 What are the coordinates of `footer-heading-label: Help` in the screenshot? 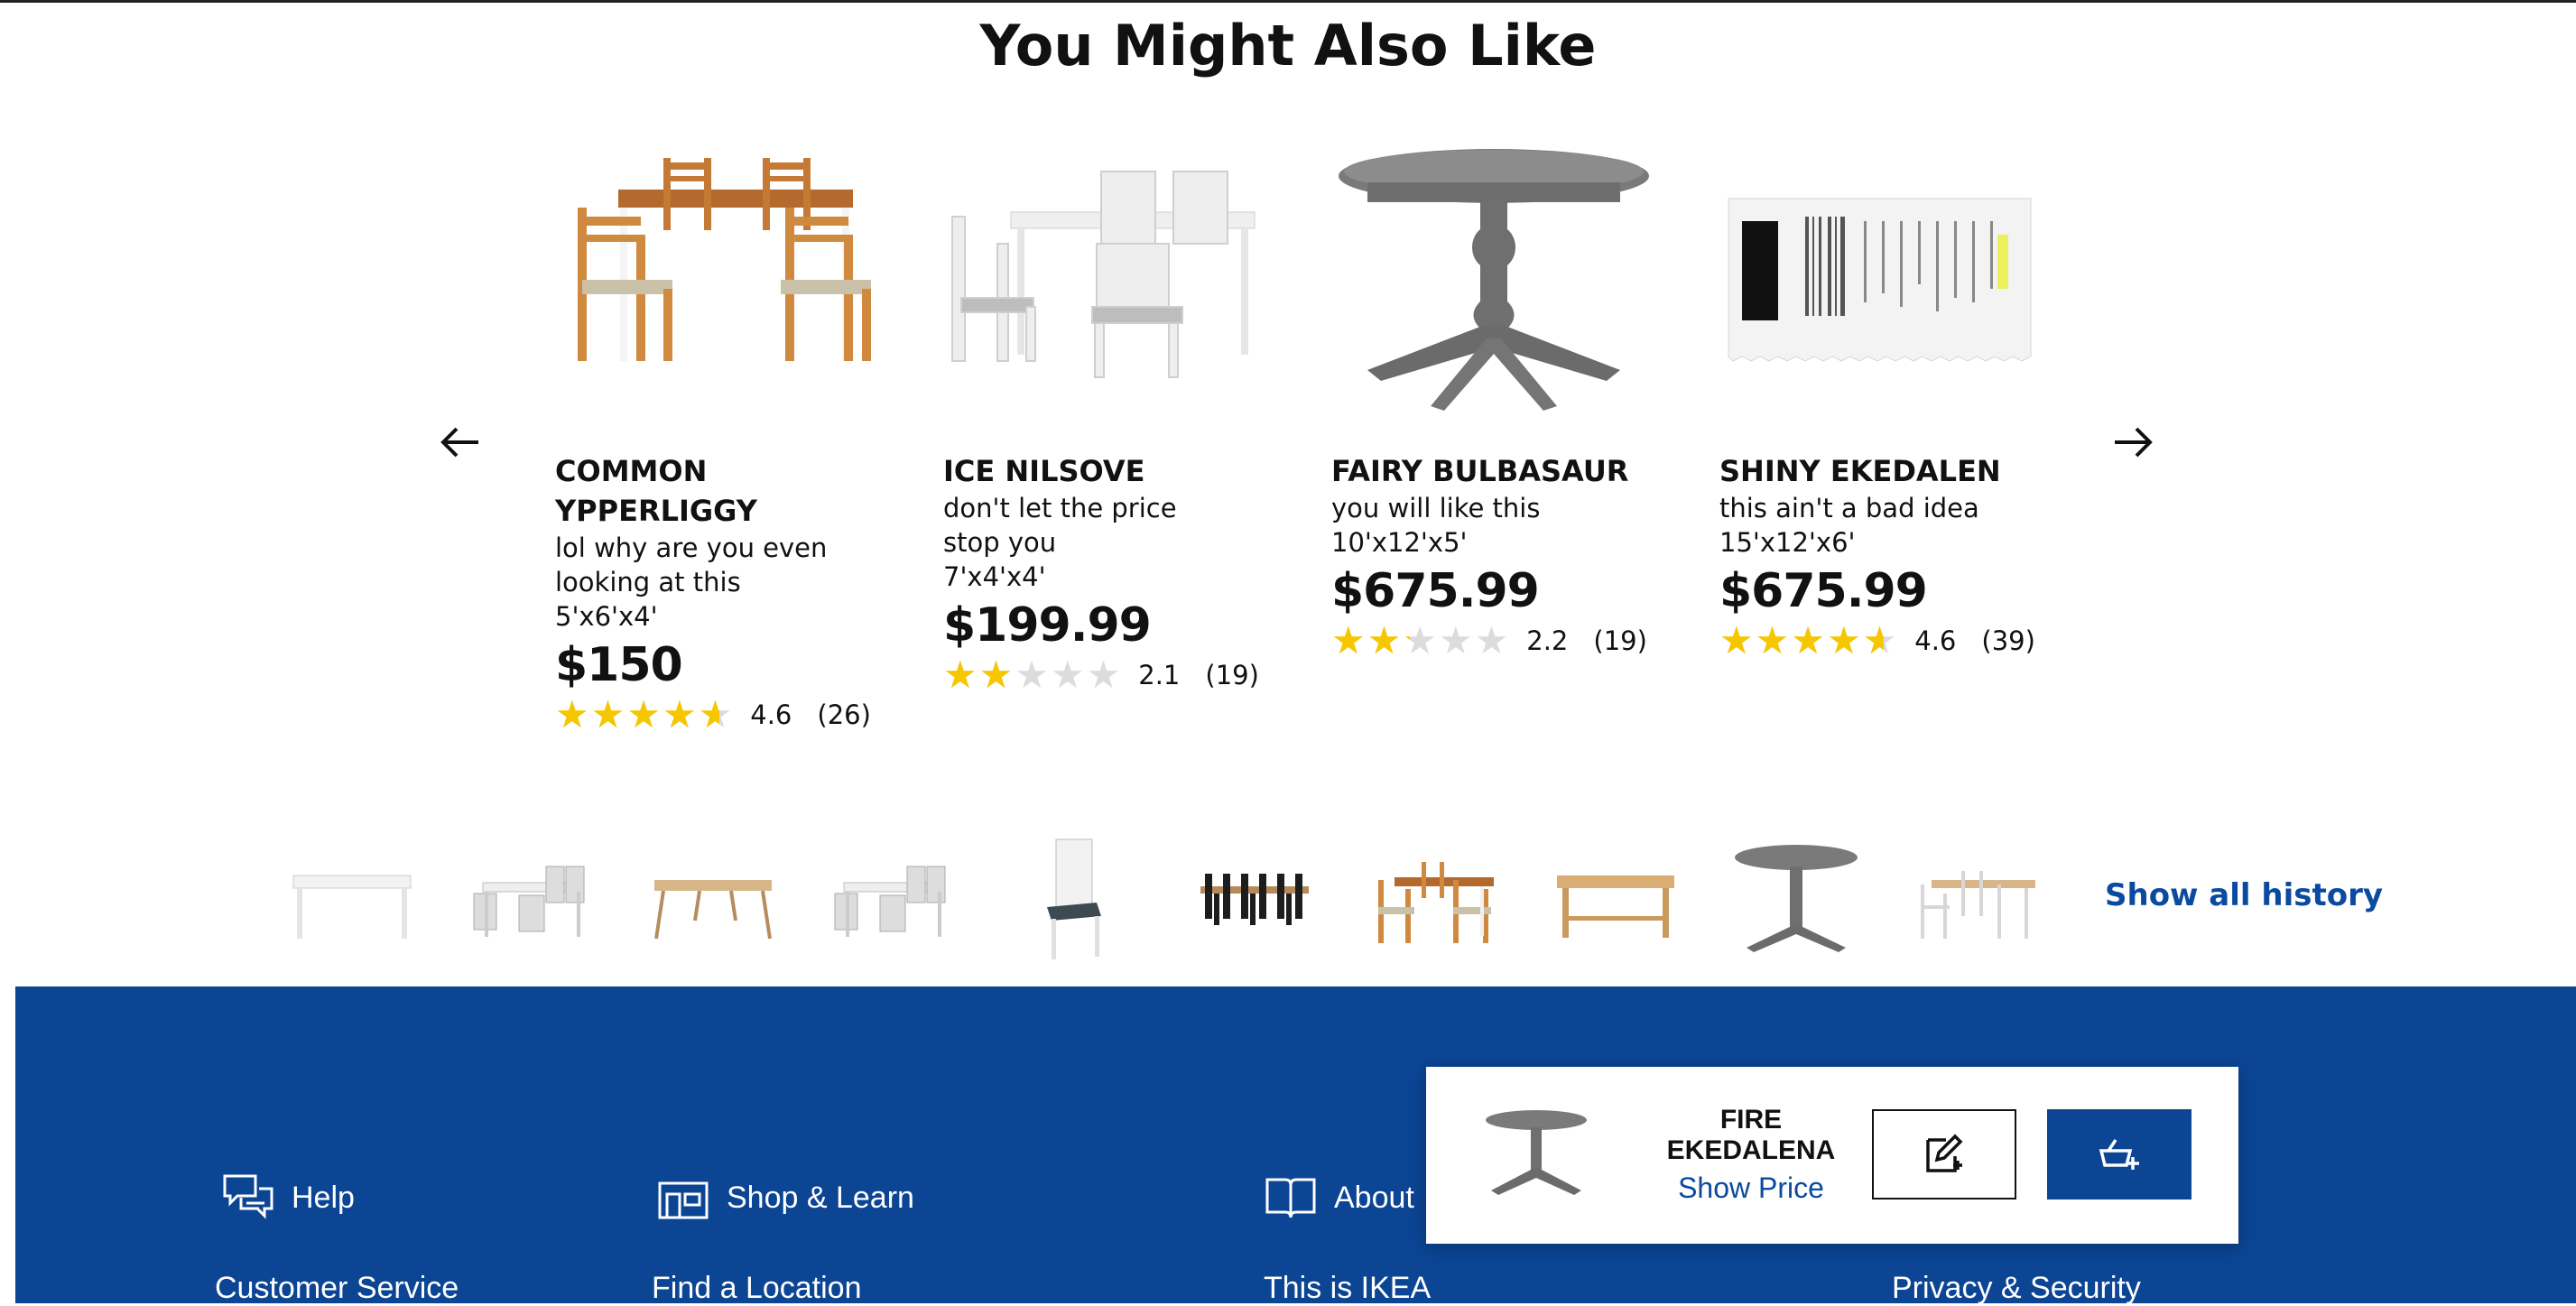 It's located at (323, 1197).